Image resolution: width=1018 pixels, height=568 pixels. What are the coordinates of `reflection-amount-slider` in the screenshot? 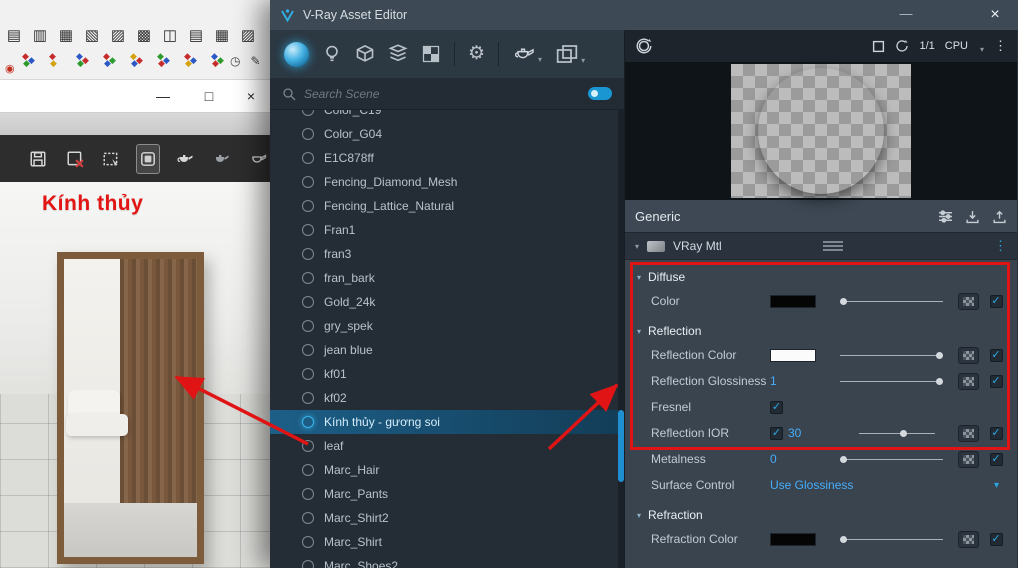 It's located at (892, 355).